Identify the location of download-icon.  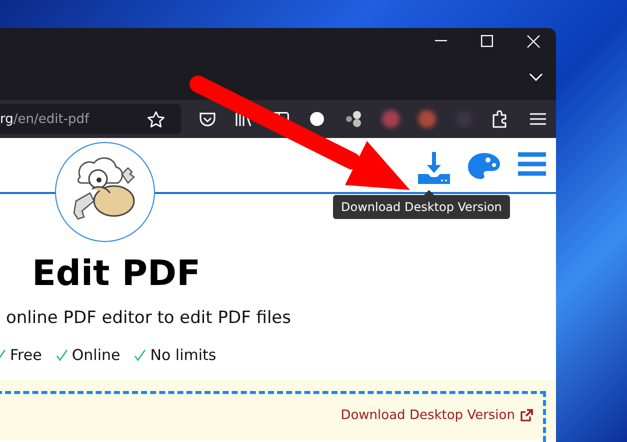
(434, 168).